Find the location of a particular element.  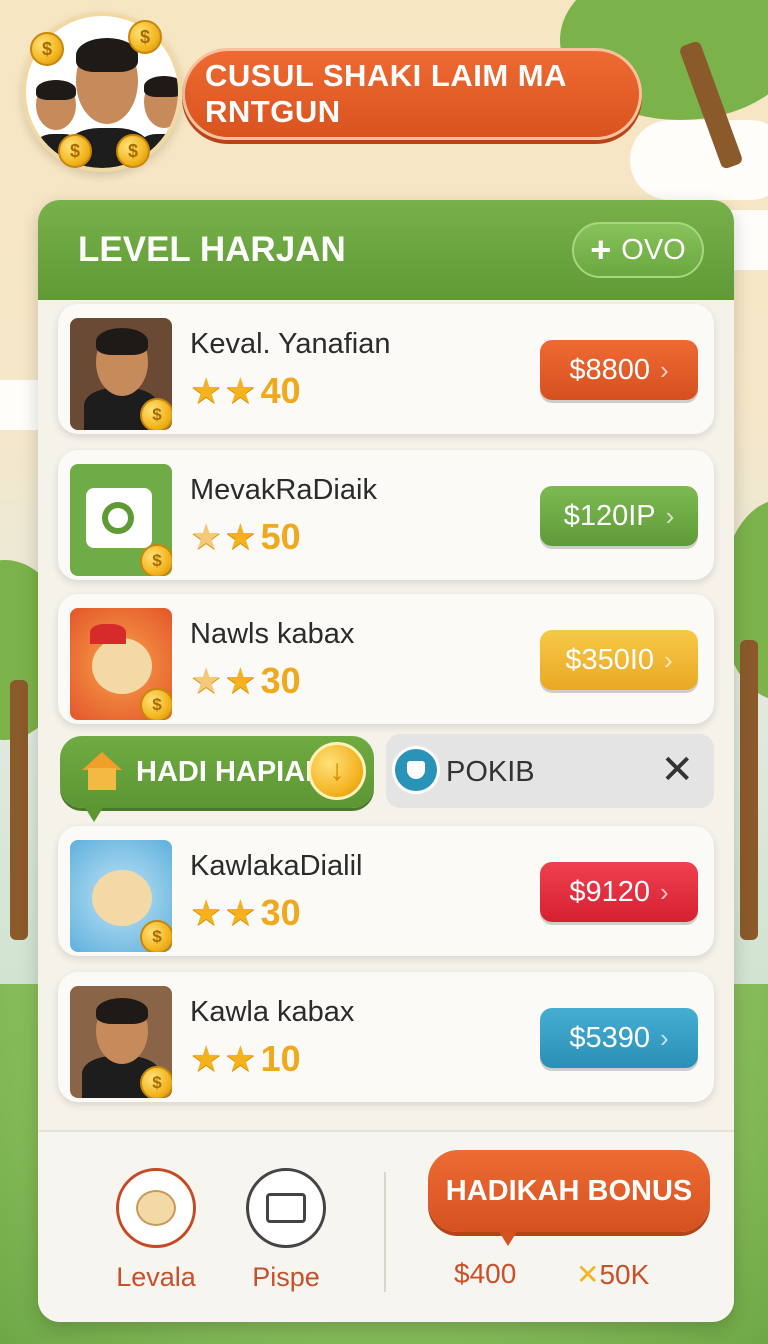

plus-icon: + is located at coordinates (601, 249).